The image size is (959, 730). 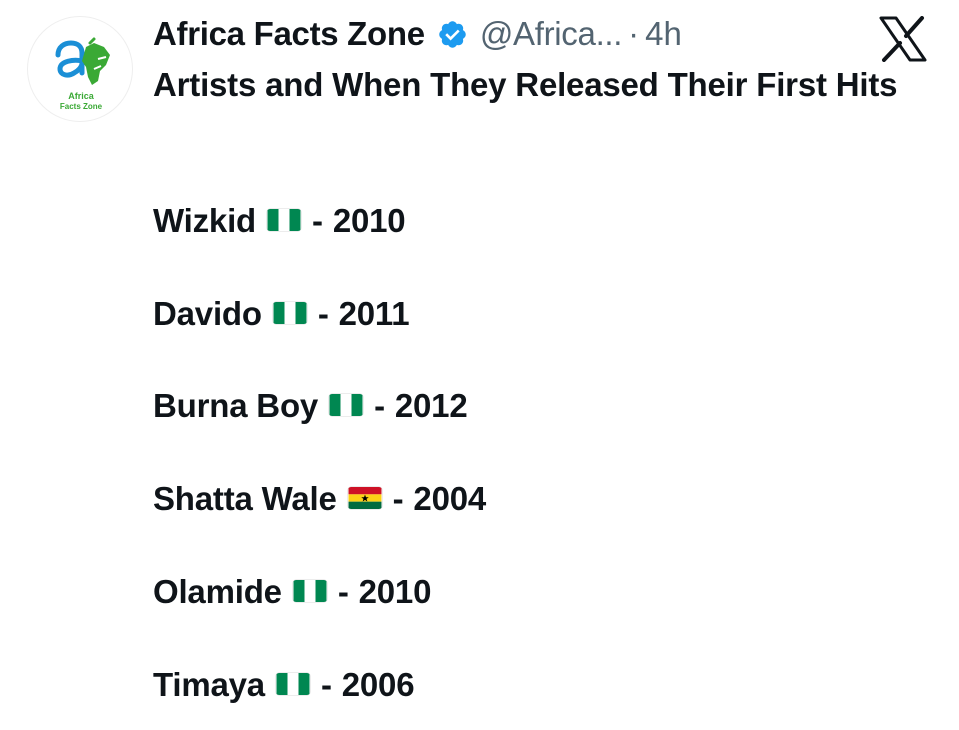 What do you see at coordinates (365, 498) in the screenshot?
I see `ghana-flag-icon` at bounding box center [365, 498].